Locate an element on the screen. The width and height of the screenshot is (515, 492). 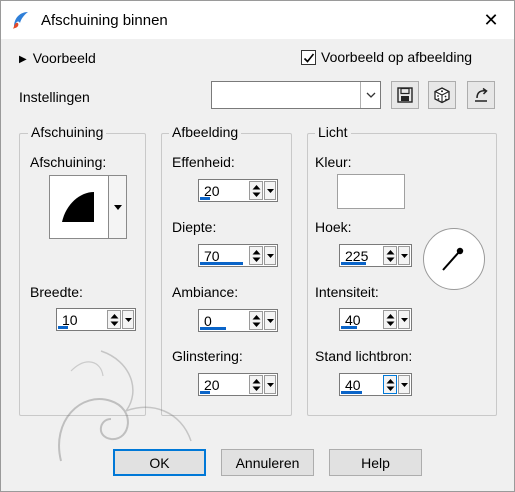
help-button-label: Help is located at coordinates (375, 462).